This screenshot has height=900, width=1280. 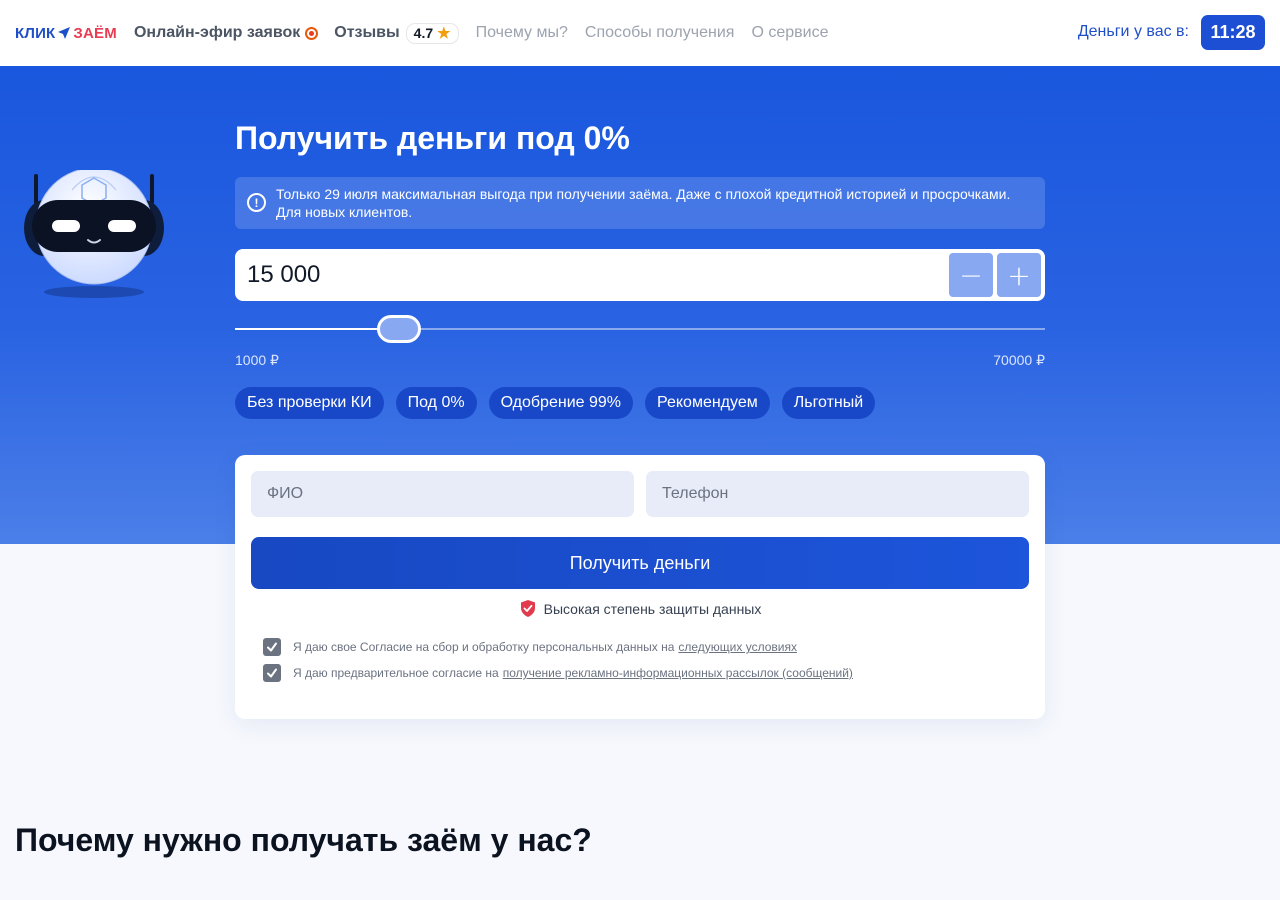 I want to click on nav-about: О сервисе, so click(x=789, y=33).